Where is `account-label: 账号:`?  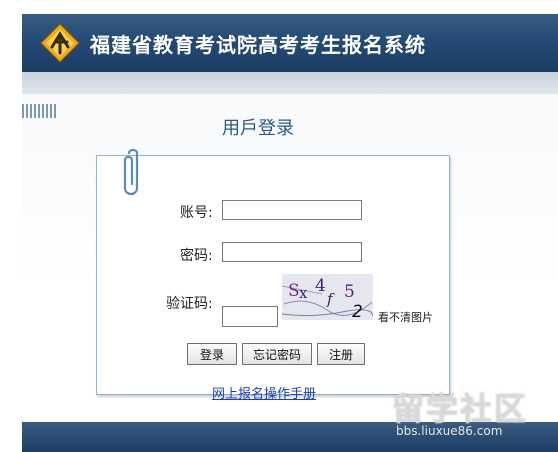
account-label: 账号: is located at coordinates (196, 213).